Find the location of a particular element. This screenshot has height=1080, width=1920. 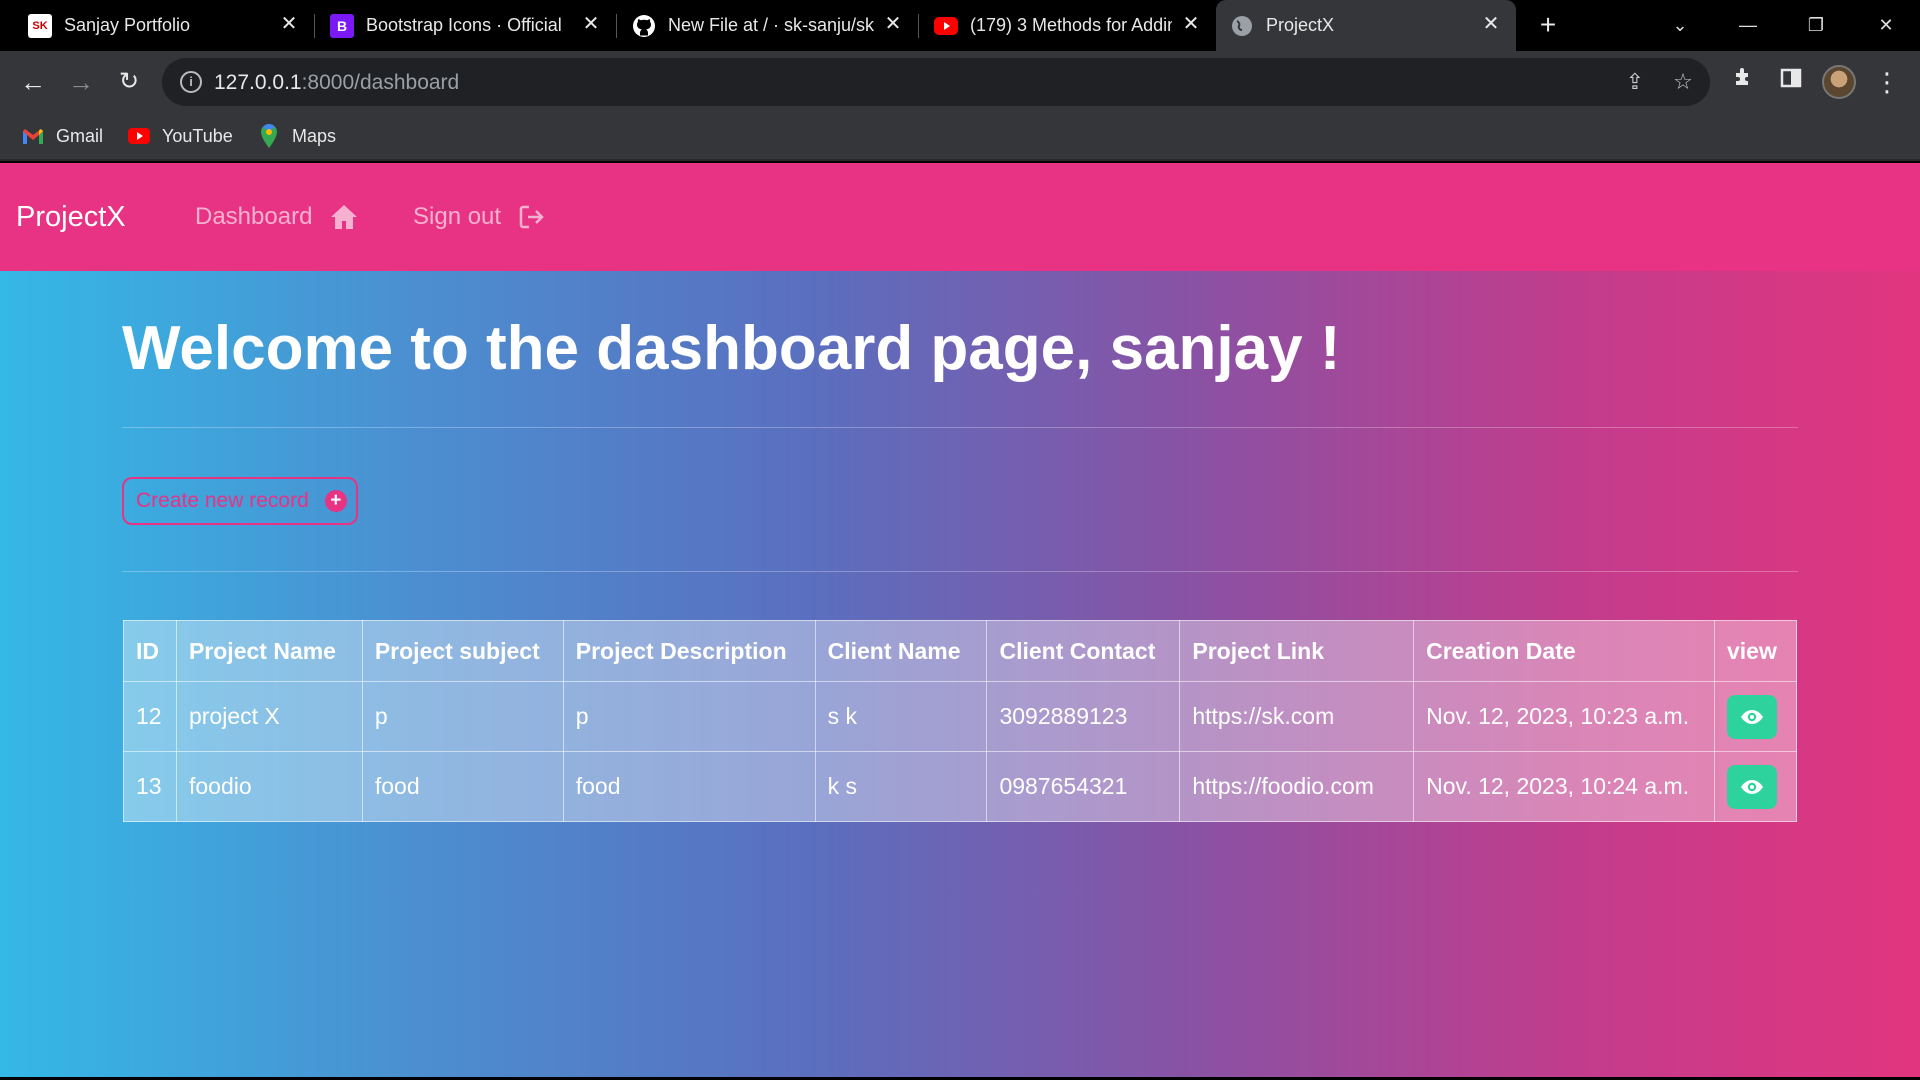

create-new-record-button: Create new record + is located at coordinates (240, 501).